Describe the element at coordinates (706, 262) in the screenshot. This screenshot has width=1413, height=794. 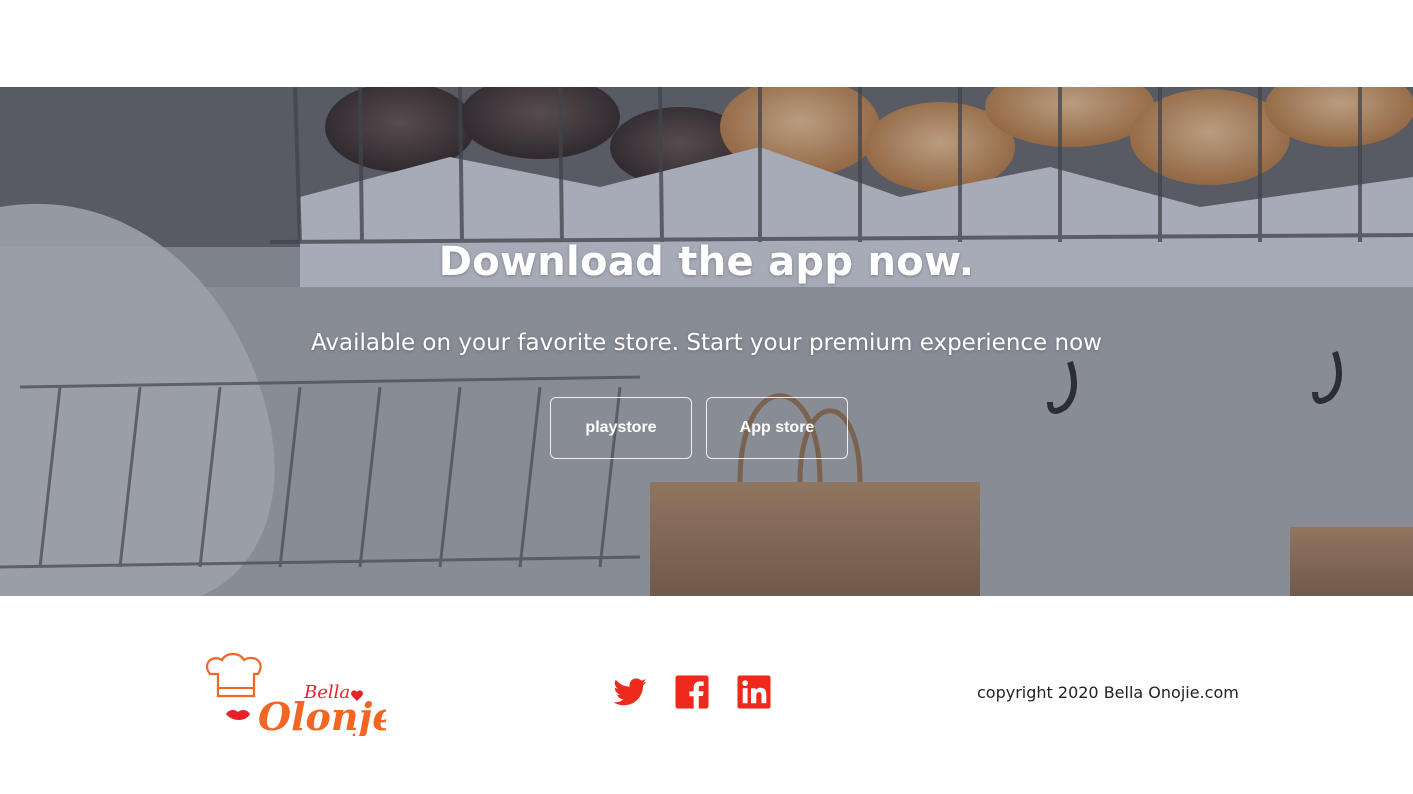
I see `hero-title: Download the app now.` at that location.